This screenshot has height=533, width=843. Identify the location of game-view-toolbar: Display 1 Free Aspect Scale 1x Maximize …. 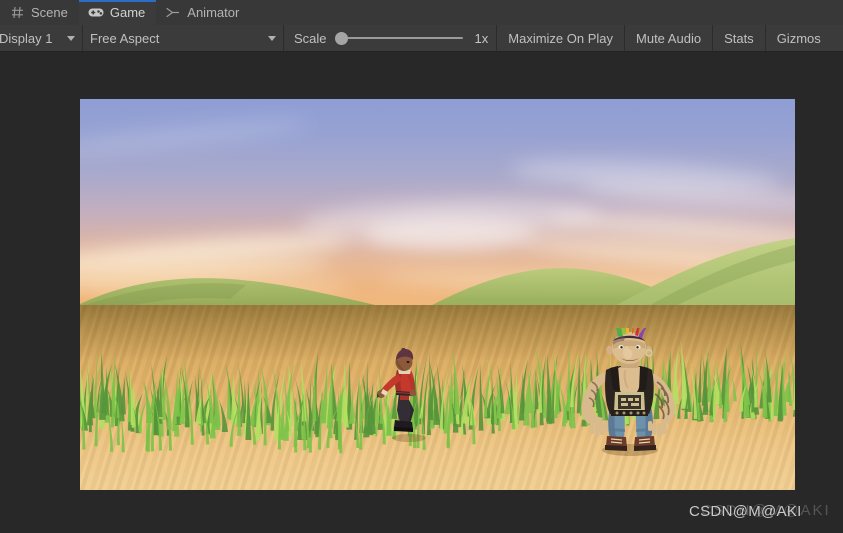
(421, 38).